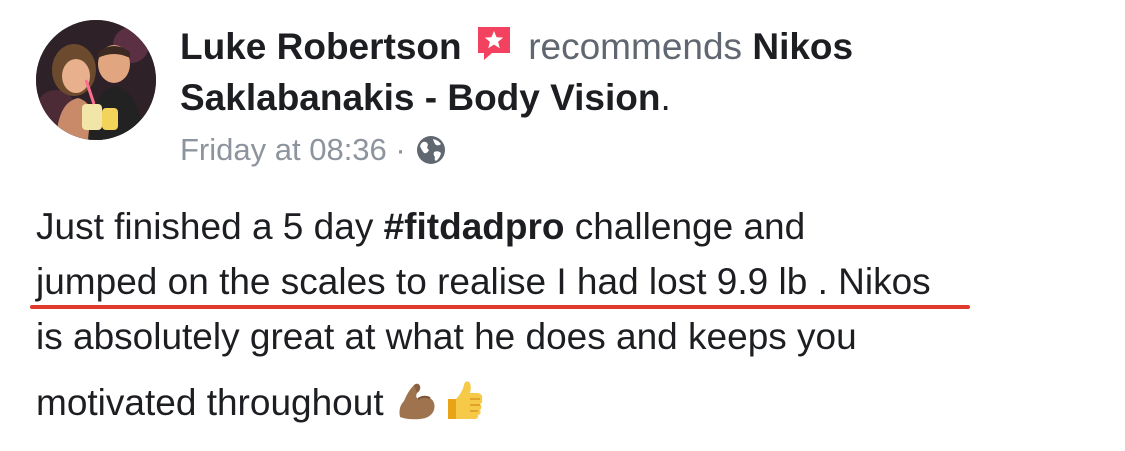 This screenshot has width=1125, height=451. What do you see at coordinates (879, 281) in the screenshot?
I see `body-text: Nikos` at bounding box center [879, 281].